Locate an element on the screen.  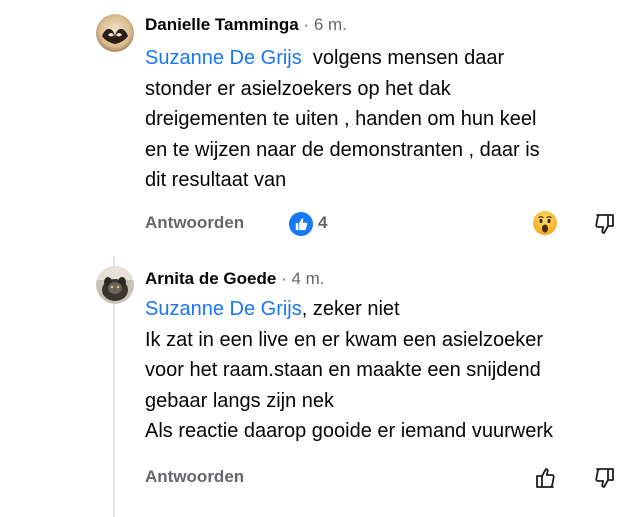
timestamp: 6 m. is located at coordinates (330, 24).